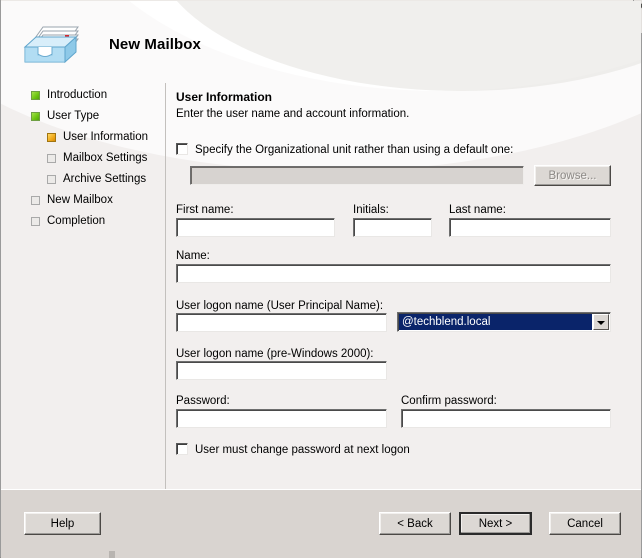  What do you see at coordinates (357, 175) in the screenshot?
I see `organizational-unit-input` at bounding box center [357, 175].